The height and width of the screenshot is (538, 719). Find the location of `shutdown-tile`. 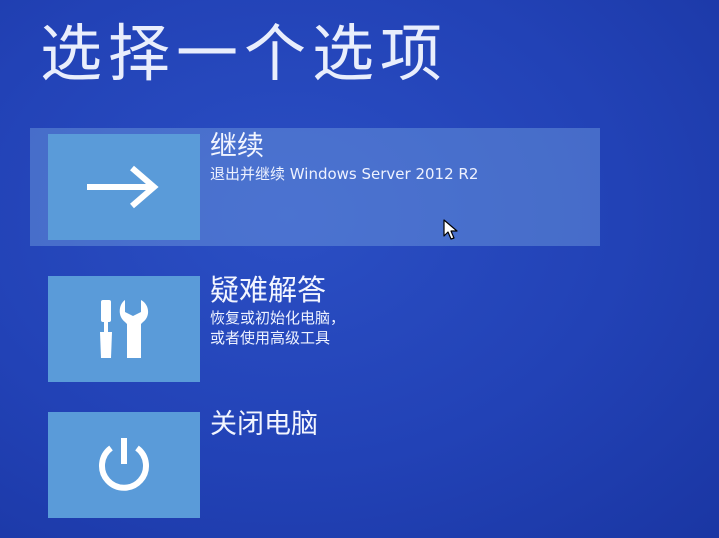

shutdown-tile is located at coordinates (124, 465).